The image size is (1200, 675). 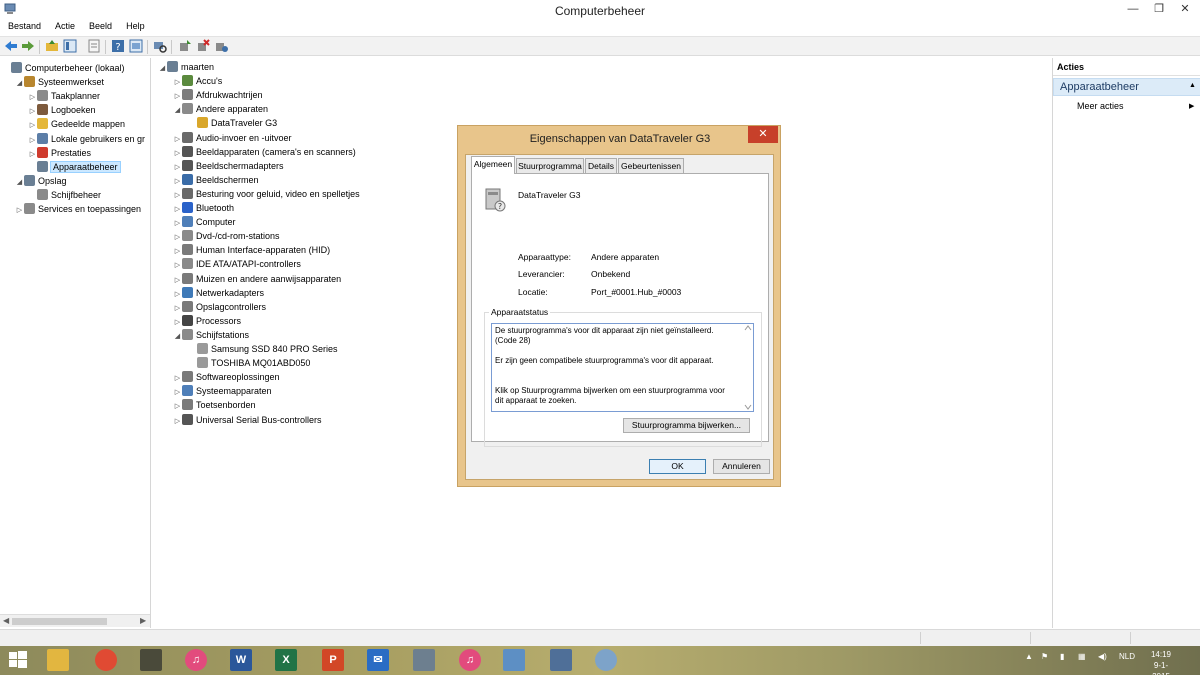 I want to click on chrome-icon, so click(x=106, y=660).